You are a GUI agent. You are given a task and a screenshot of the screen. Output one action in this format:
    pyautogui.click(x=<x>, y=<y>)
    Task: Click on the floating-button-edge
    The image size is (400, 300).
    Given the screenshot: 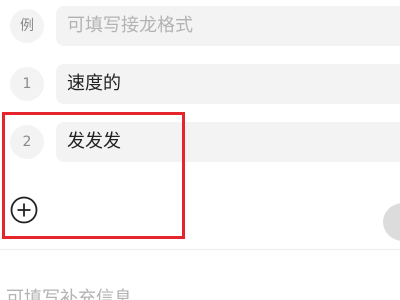 What is the action you would take?
    pyautogui.click(x=391, y=222)
    